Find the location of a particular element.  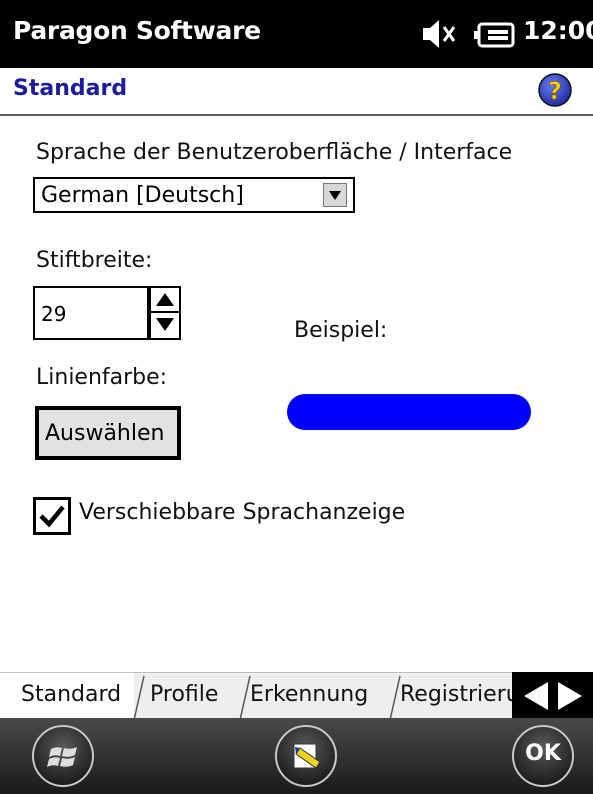

ok-button: OK is located at coordinates (543, 756).